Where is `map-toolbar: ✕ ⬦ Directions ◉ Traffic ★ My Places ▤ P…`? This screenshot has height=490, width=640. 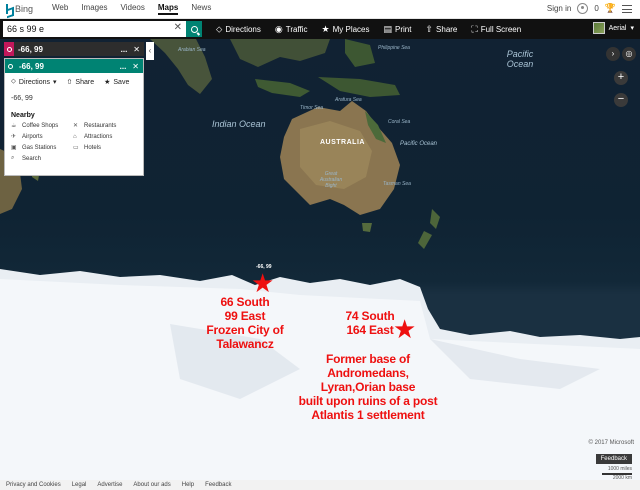 map-toolbar: ✕ ⬦ Directions ◉ Traffic ★ My Places ▤ P… is located at coordinates (320, 29).